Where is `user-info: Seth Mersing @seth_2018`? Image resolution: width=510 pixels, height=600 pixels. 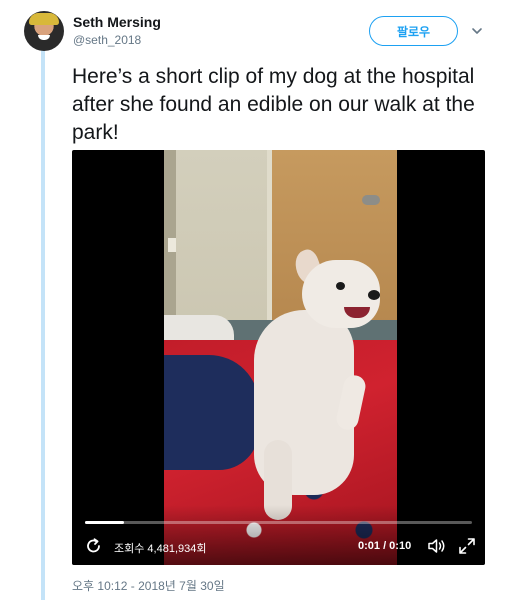
user-info: Seth Mersing @seth_2018 is located at coordinates (117, 30).